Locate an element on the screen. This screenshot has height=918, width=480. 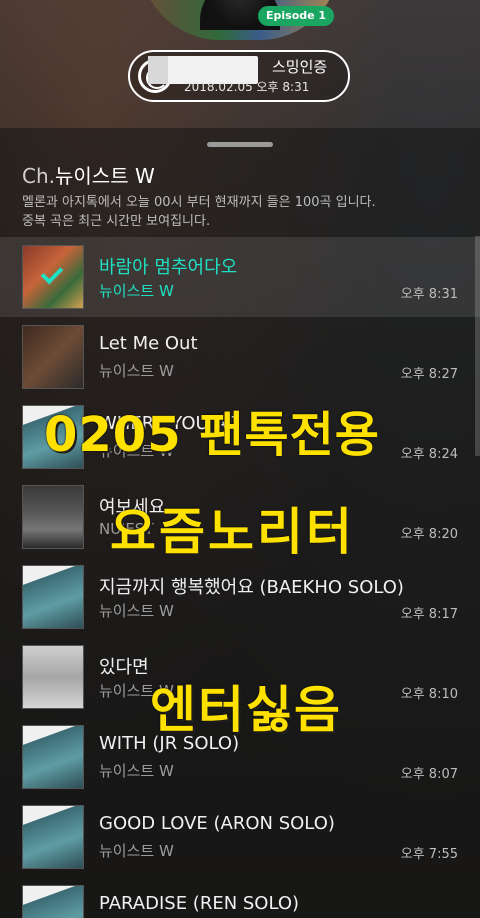
panel-drag-handle is located at coordinates (240, 144).